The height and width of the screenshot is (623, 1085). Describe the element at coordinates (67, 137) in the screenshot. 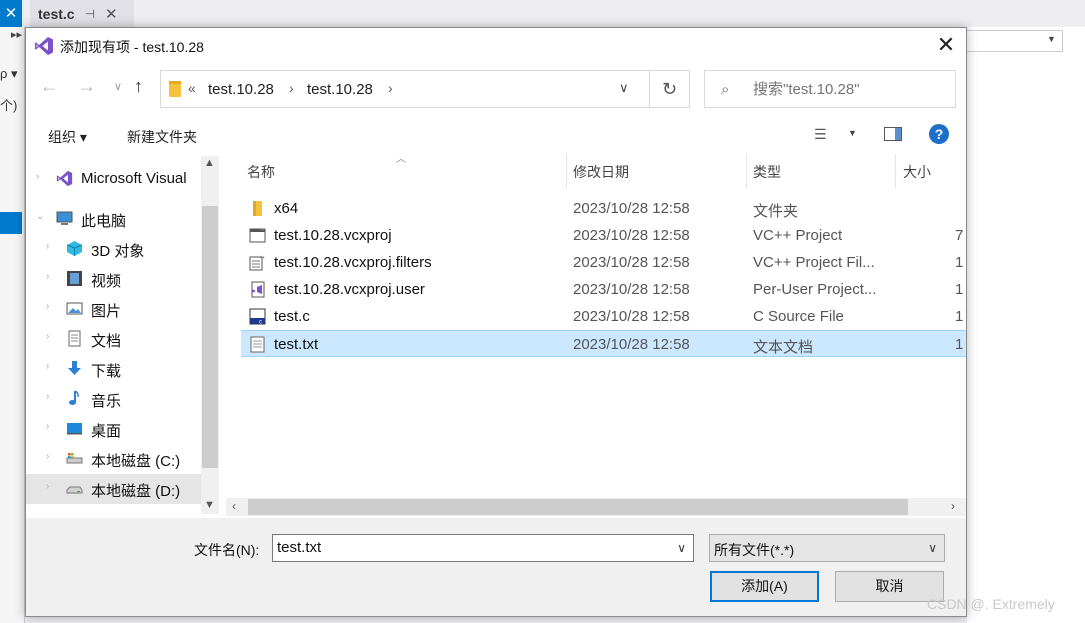

I see `organize-button: 组织 ▾` at that location.